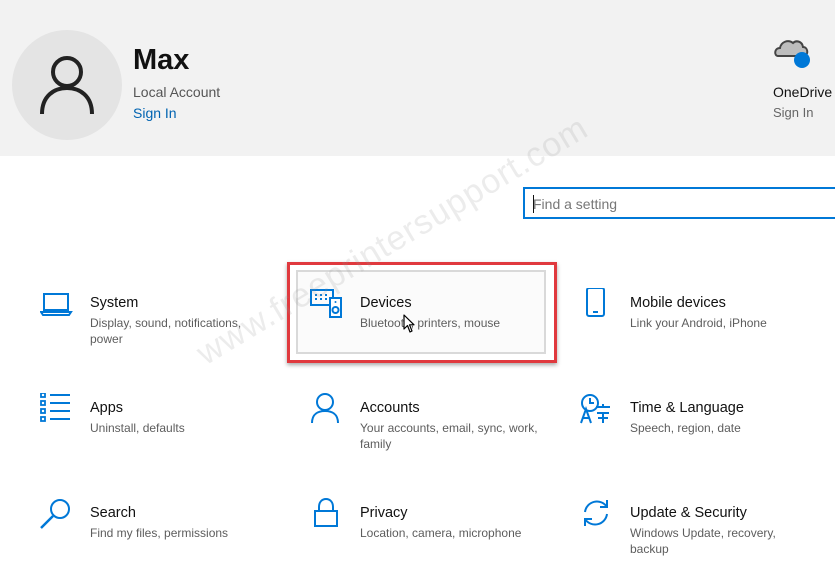  Describe the element at coordinates (166, 331) in the screenshot. I see `tile-description: Display, sound, notifications, power` at that location.